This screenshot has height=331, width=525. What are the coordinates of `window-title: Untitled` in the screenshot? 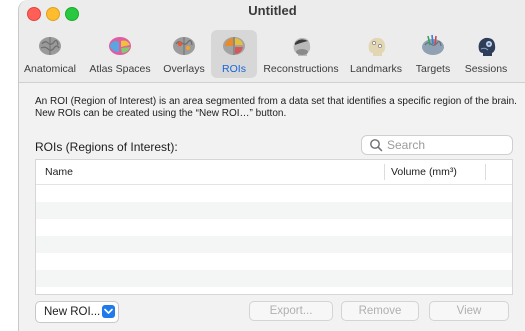 It's located at (272, 10).